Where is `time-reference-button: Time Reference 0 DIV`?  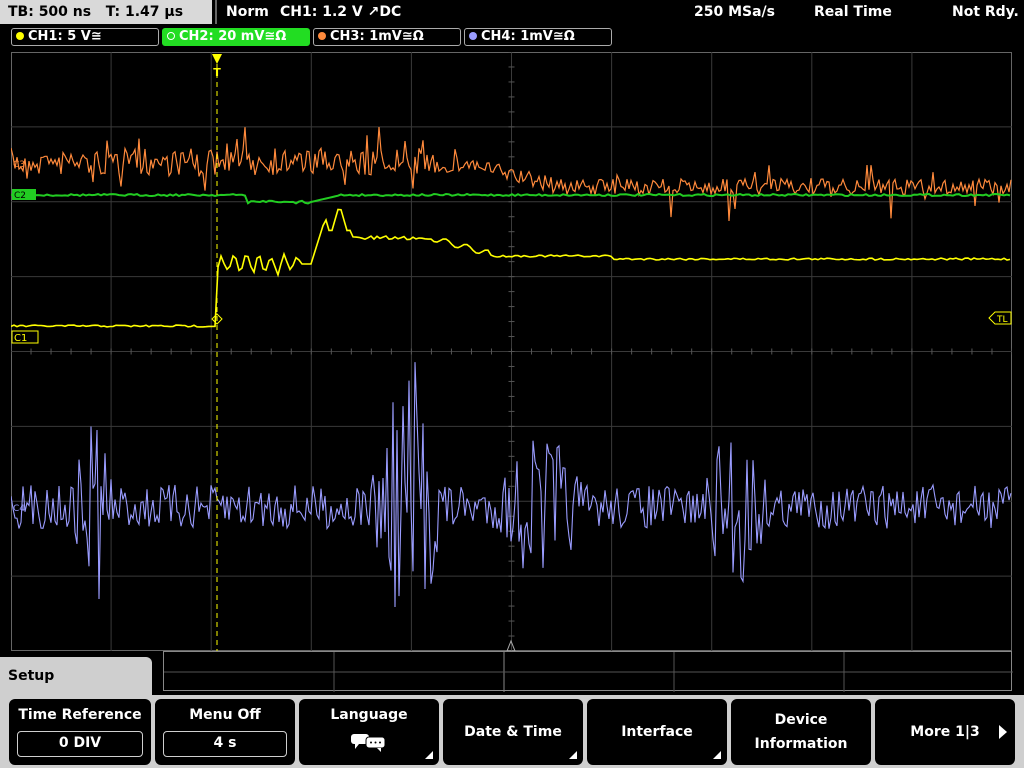
time-reference-button: Time Reference 0 DIV is located at coordinates (80, 732).